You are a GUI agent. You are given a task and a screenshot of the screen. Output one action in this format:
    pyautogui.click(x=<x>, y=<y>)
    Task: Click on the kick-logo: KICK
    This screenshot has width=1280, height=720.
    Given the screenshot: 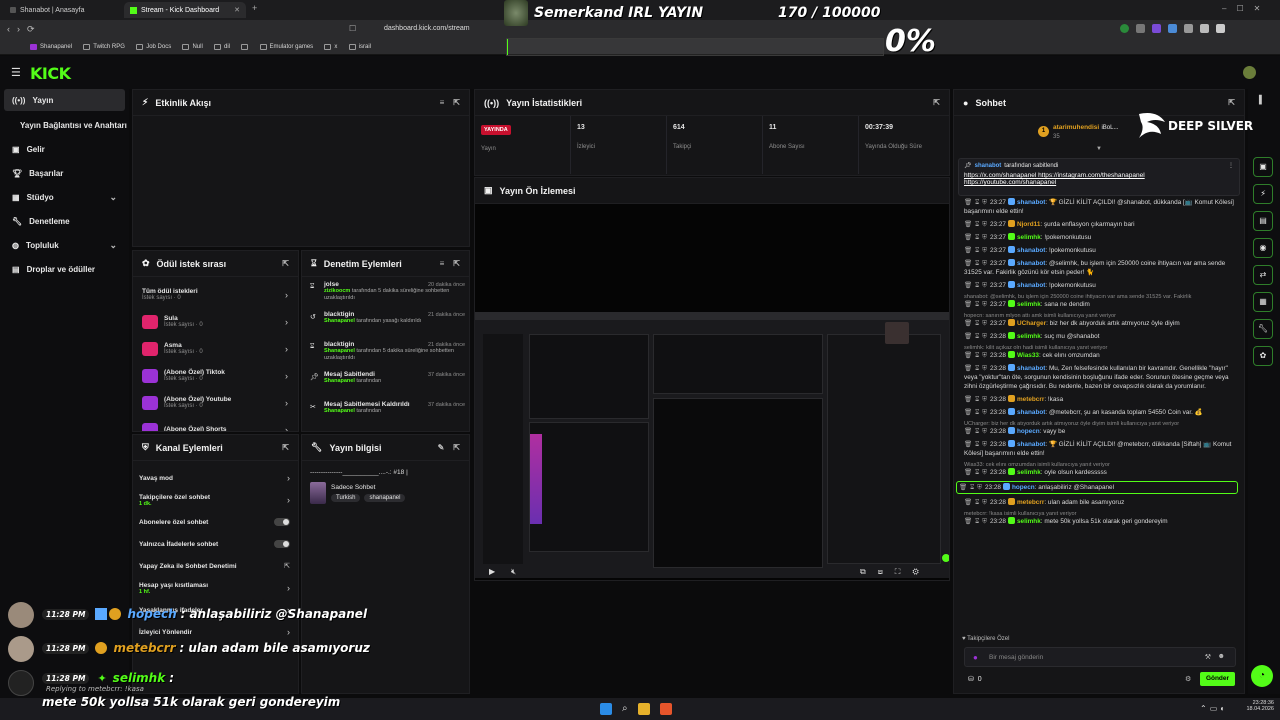 What is the action you would take?
    pyautogui.click(x=50, y=73)
    